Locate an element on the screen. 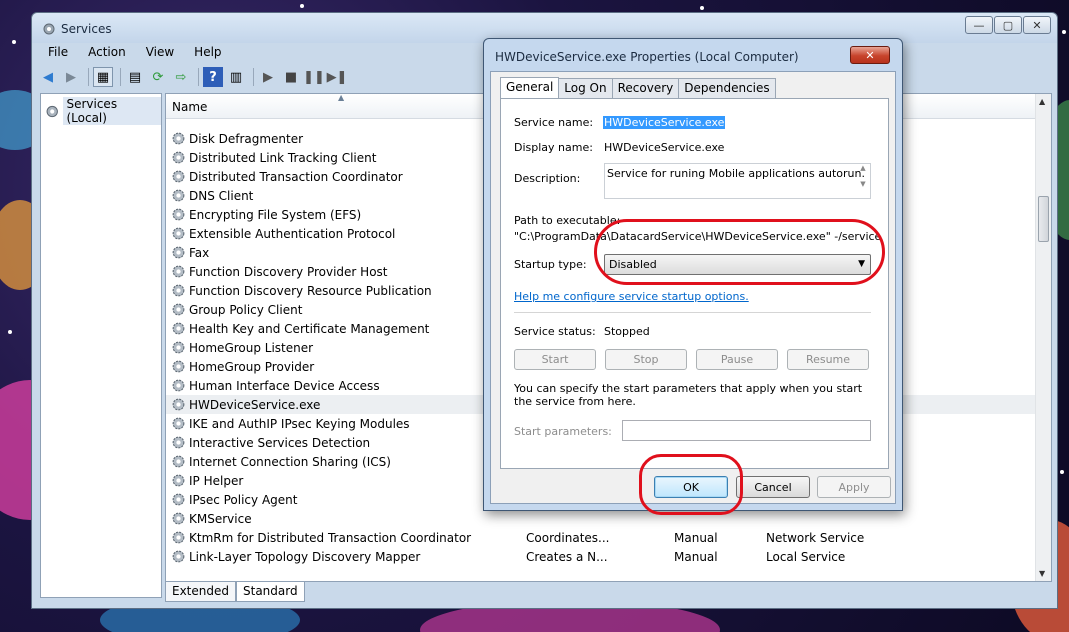 This screenshot has height=632, width=1069. vertical-scrollbar: ▲ ▼ is located at coordinates (1043, 337).